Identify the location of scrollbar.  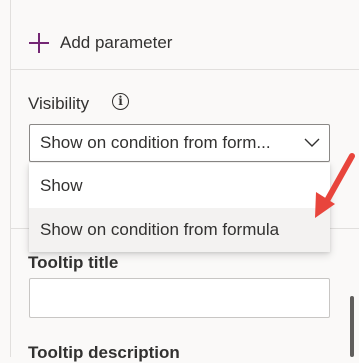
(352, 326).